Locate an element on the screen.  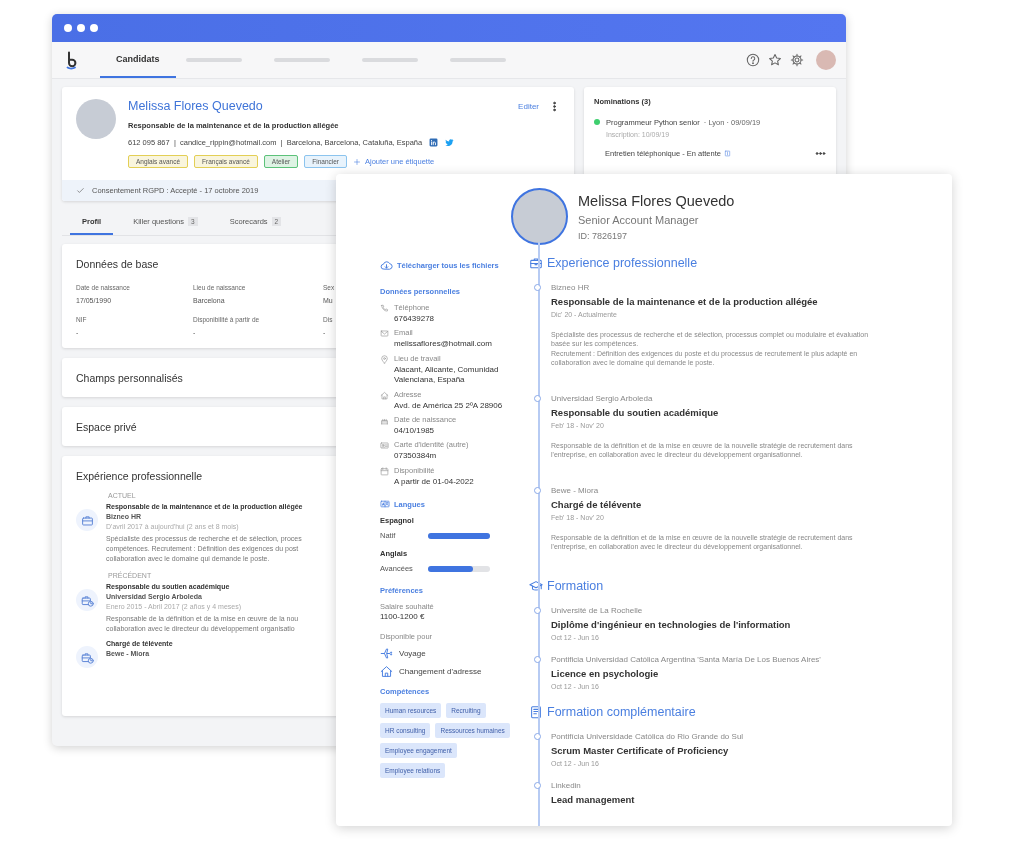
twitter-icon is located at coordinates (450, 142).